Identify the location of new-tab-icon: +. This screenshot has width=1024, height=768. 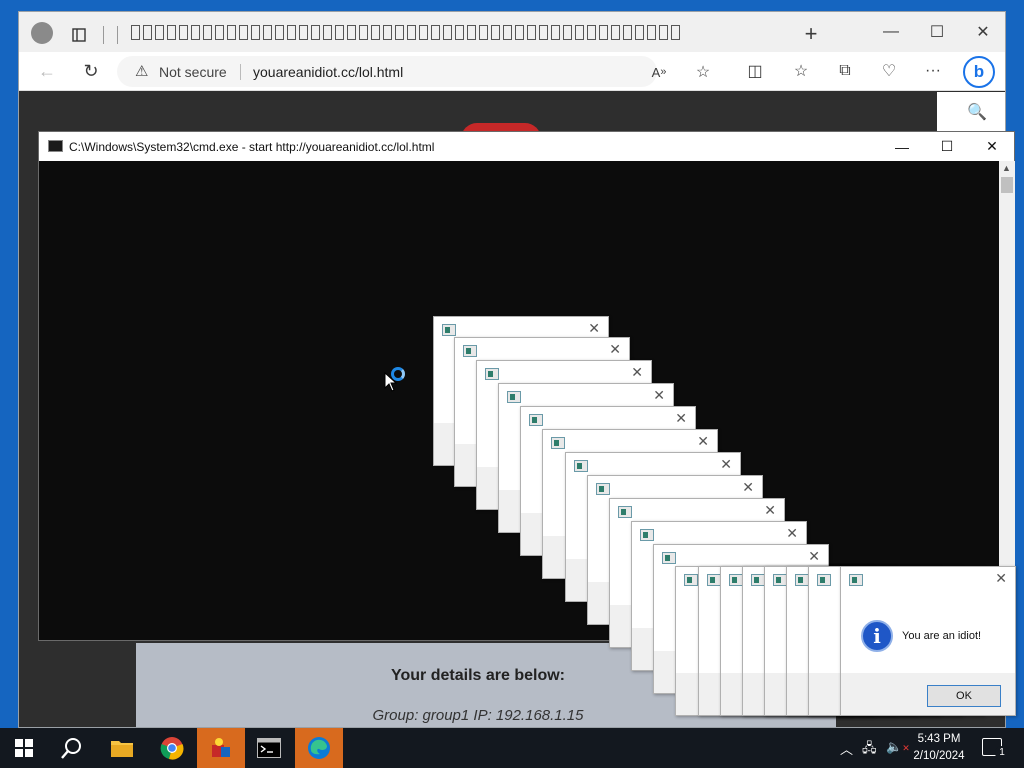
(811, 34).